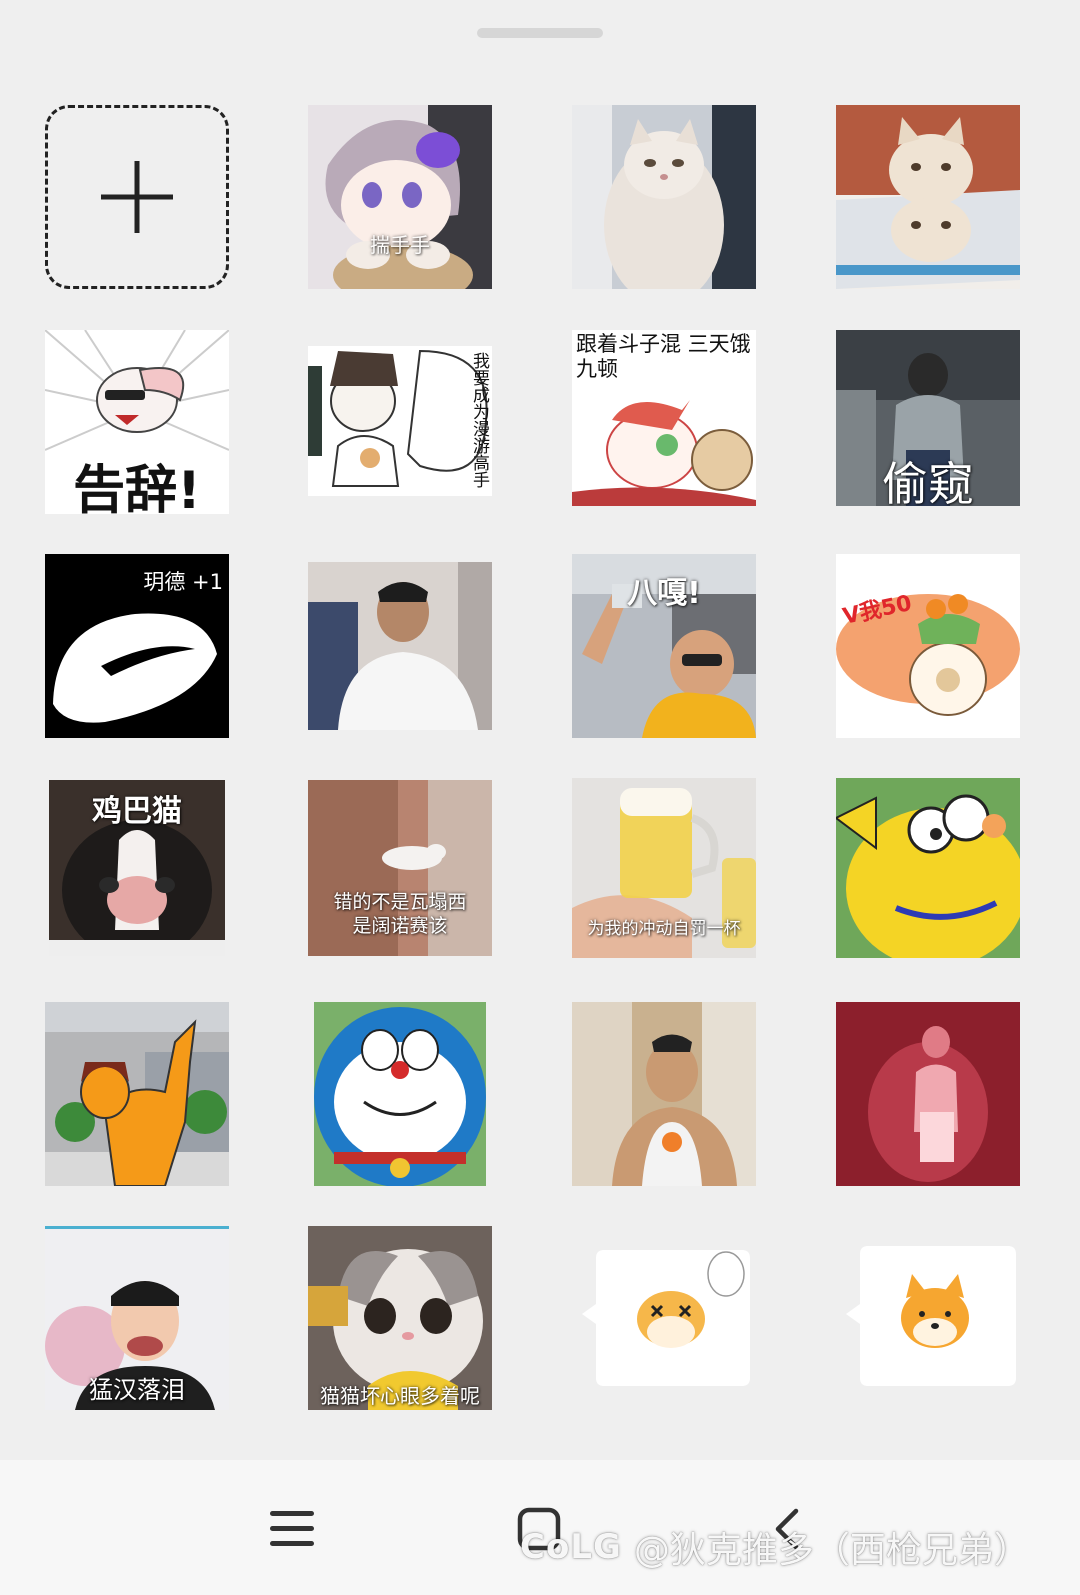 The width and height of the screenshot is (1080, 1595). What do you see at coordinates (928, 418) in the screenshot?
I see `sticker-thumbnail: 偷窥` at bounding box center [928, 418].